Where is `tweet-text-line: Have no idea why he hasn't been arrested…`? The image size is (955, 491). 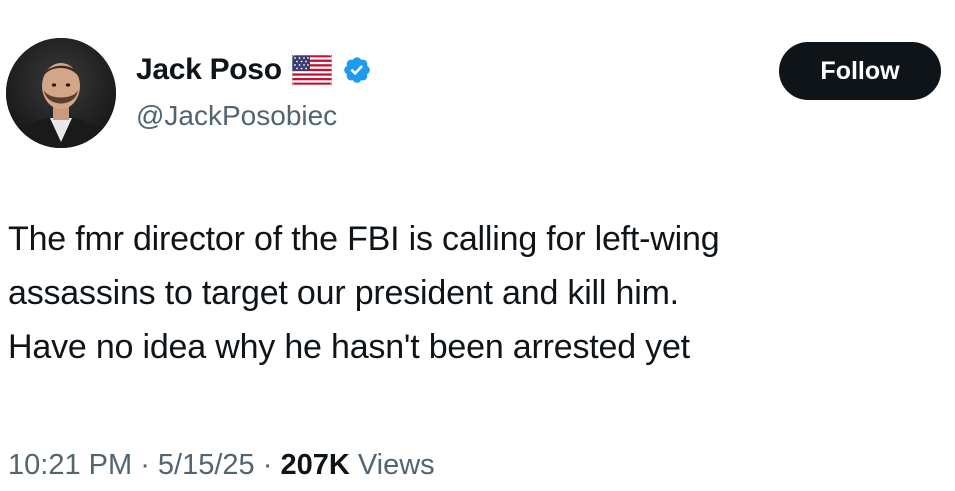 tweet-text-line: Have no idea why he hasn't been arrested… is located at coordinates (349, 347).